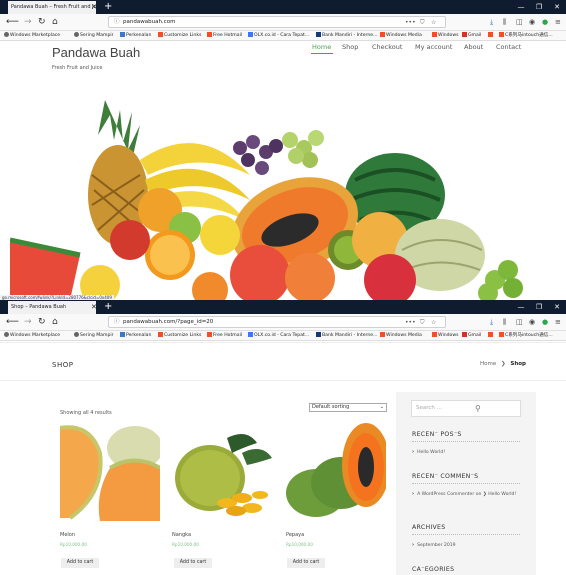 This screenshot has width=566, height=575. I want to click on bookmark-label: Gmail, so click(475, 35).